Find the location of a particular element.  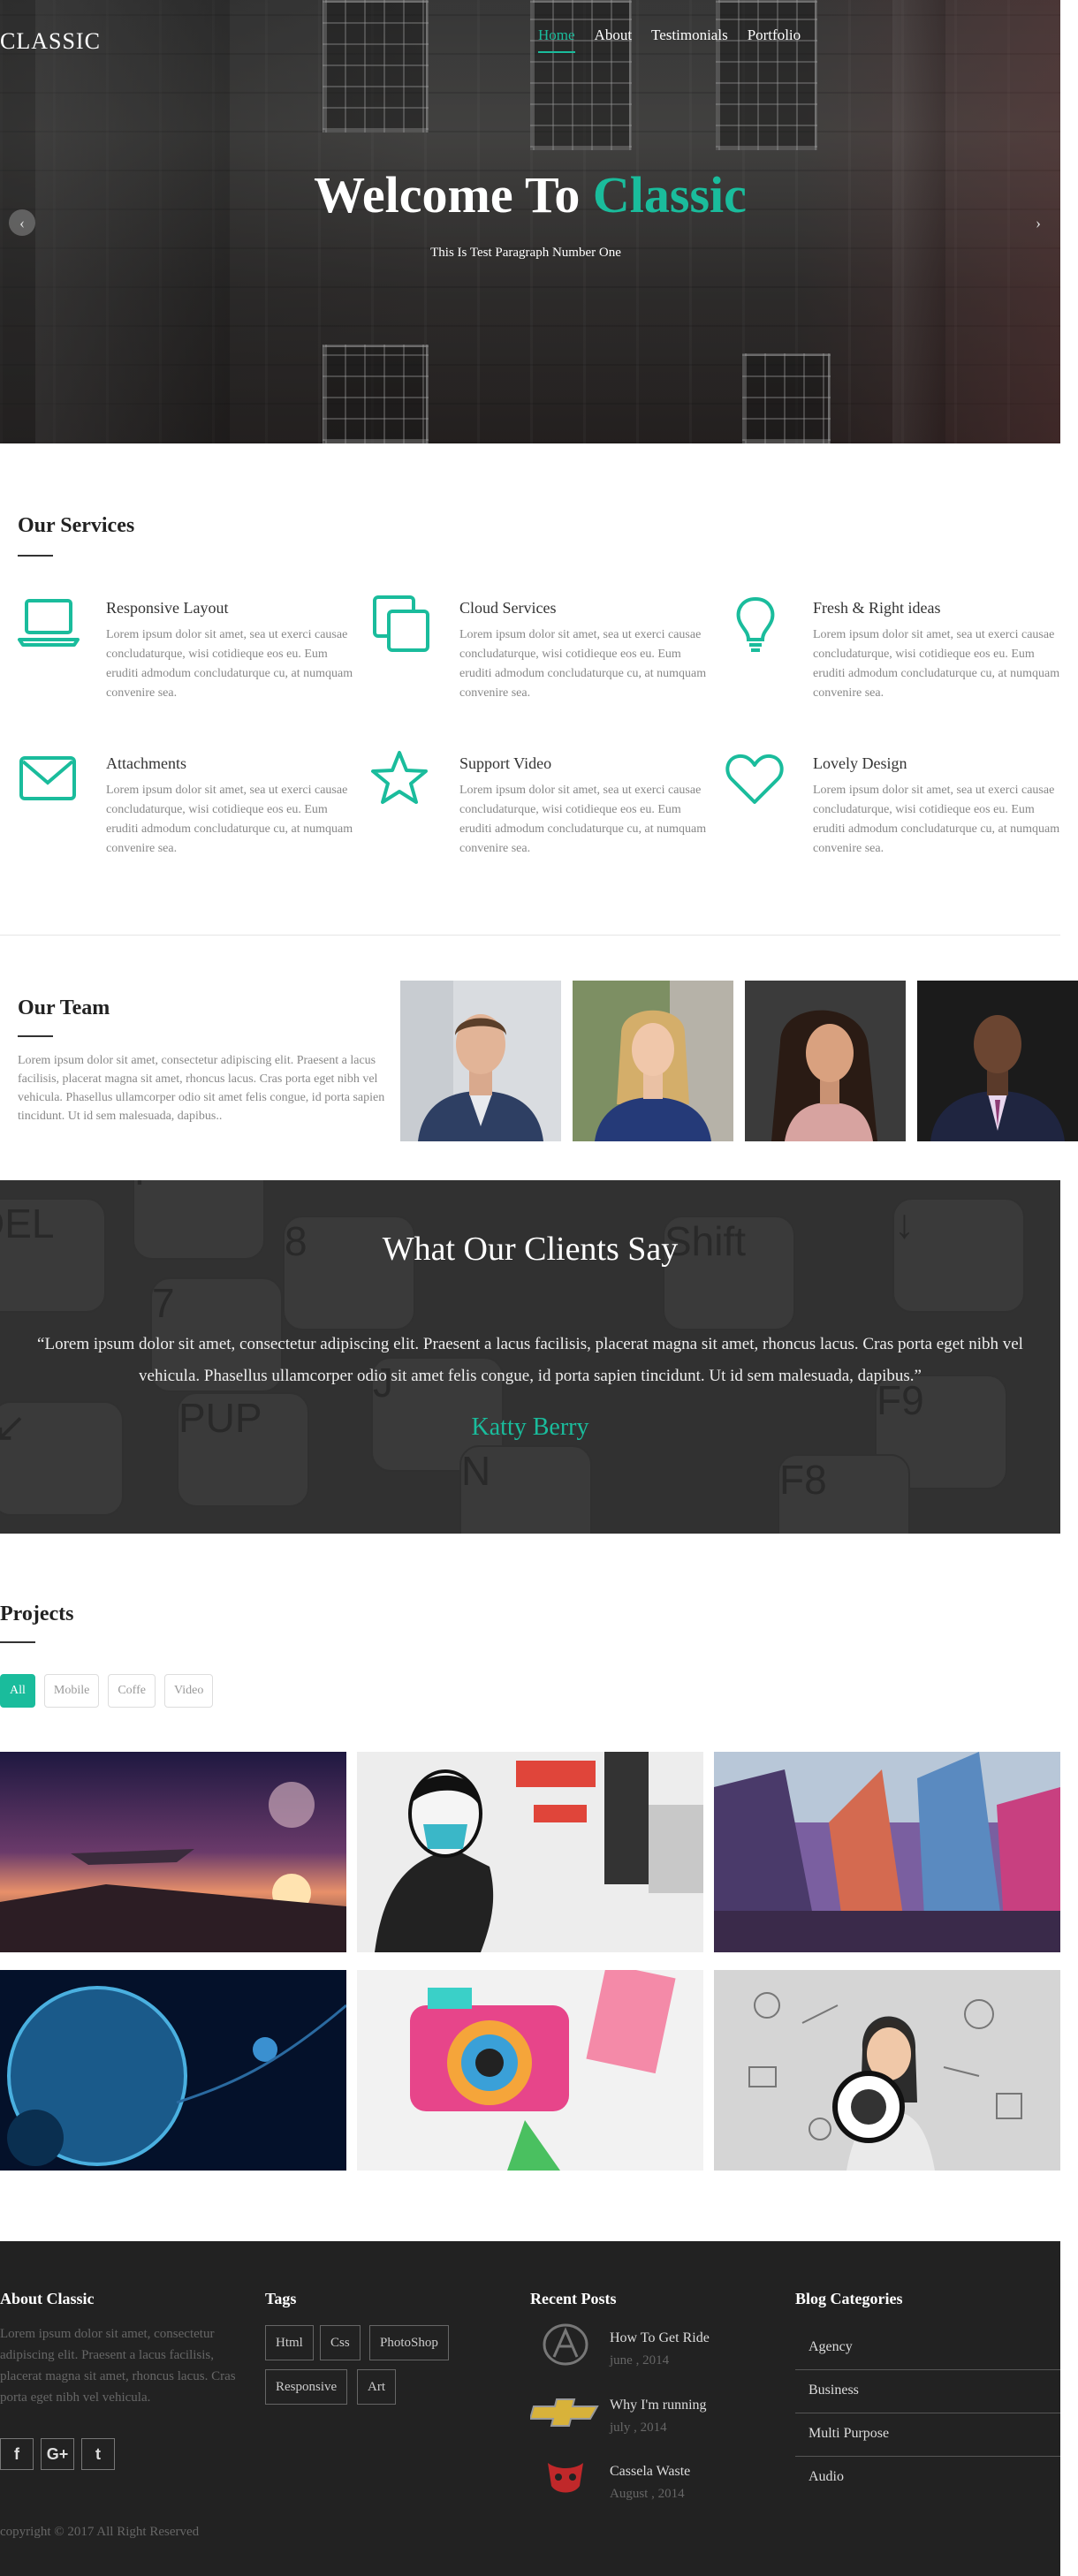

google-plus-icon: G+ is located at coordinates (57, 2454).